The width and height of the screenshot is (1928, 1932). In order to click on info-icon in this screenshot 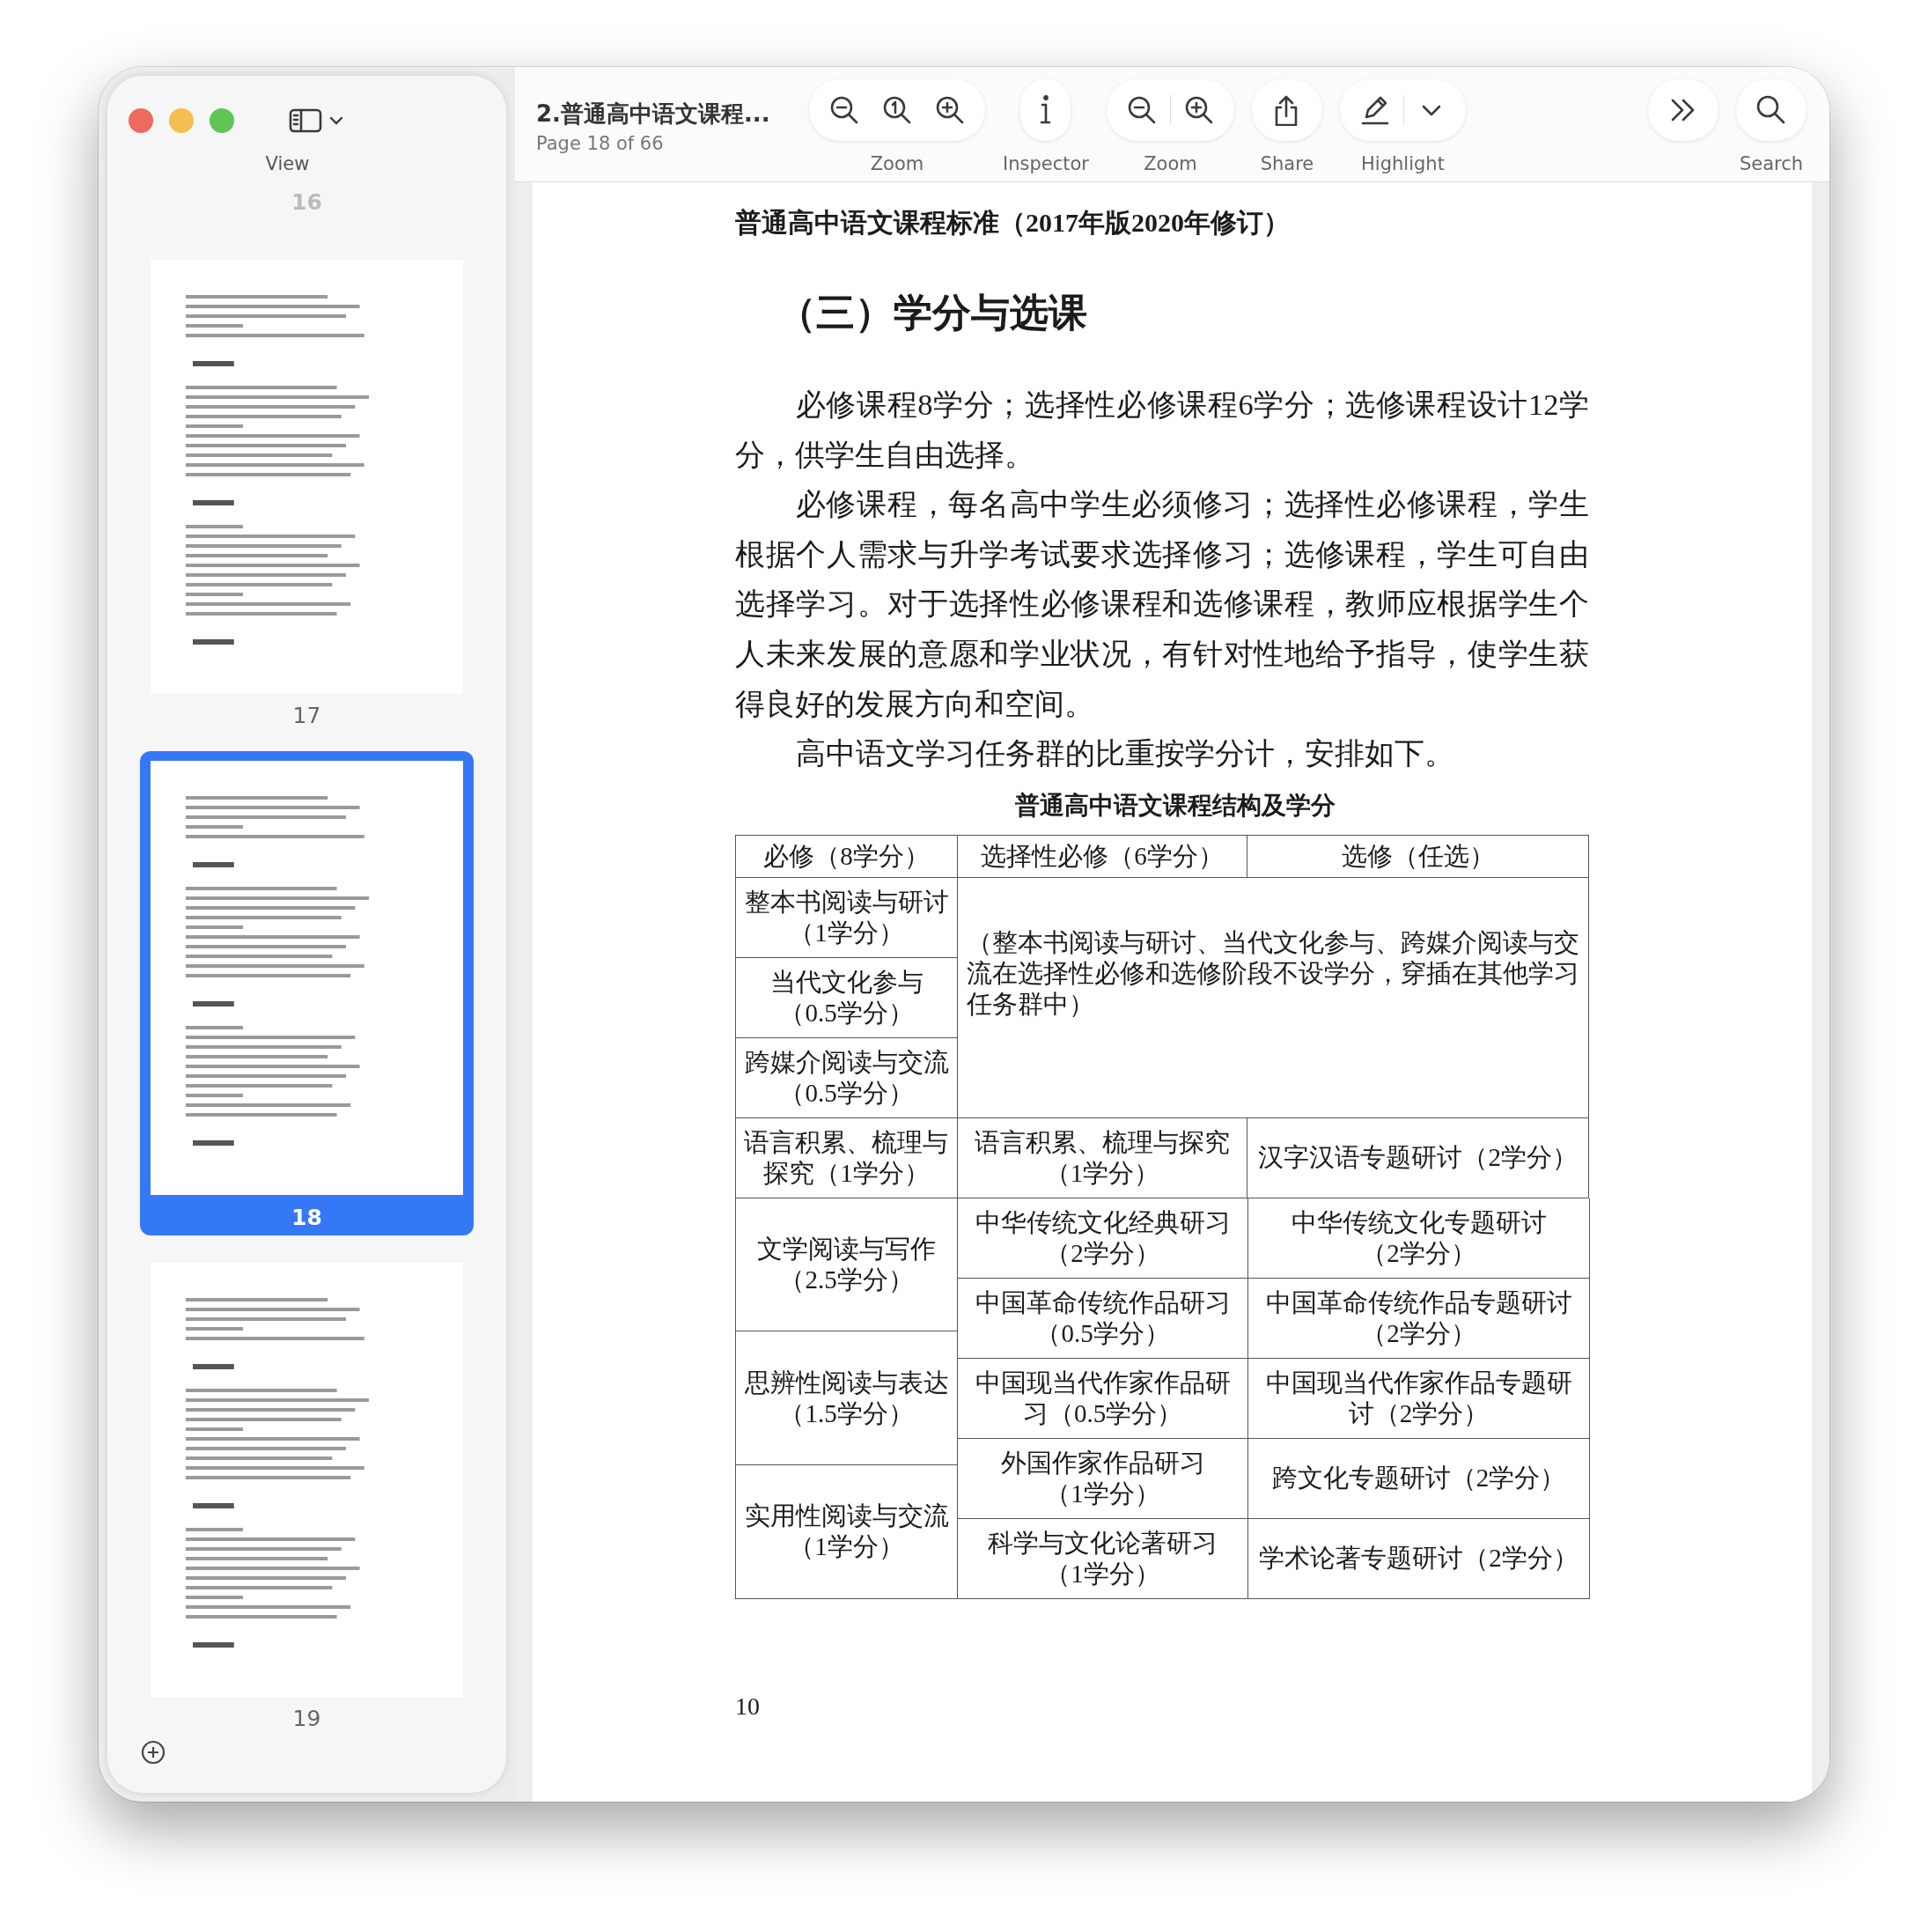, I will do `click(1046, 110)`.